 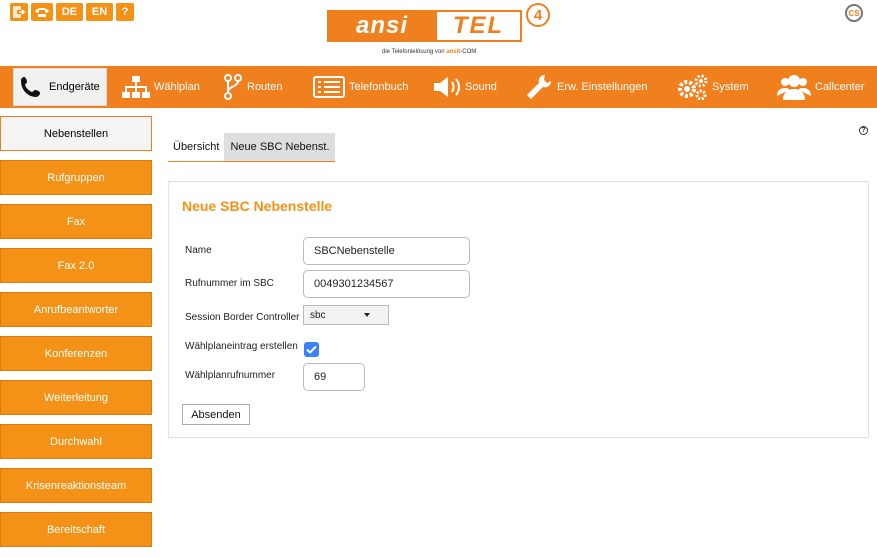 I want to click on phone-icon, so click(x=31, y=87).